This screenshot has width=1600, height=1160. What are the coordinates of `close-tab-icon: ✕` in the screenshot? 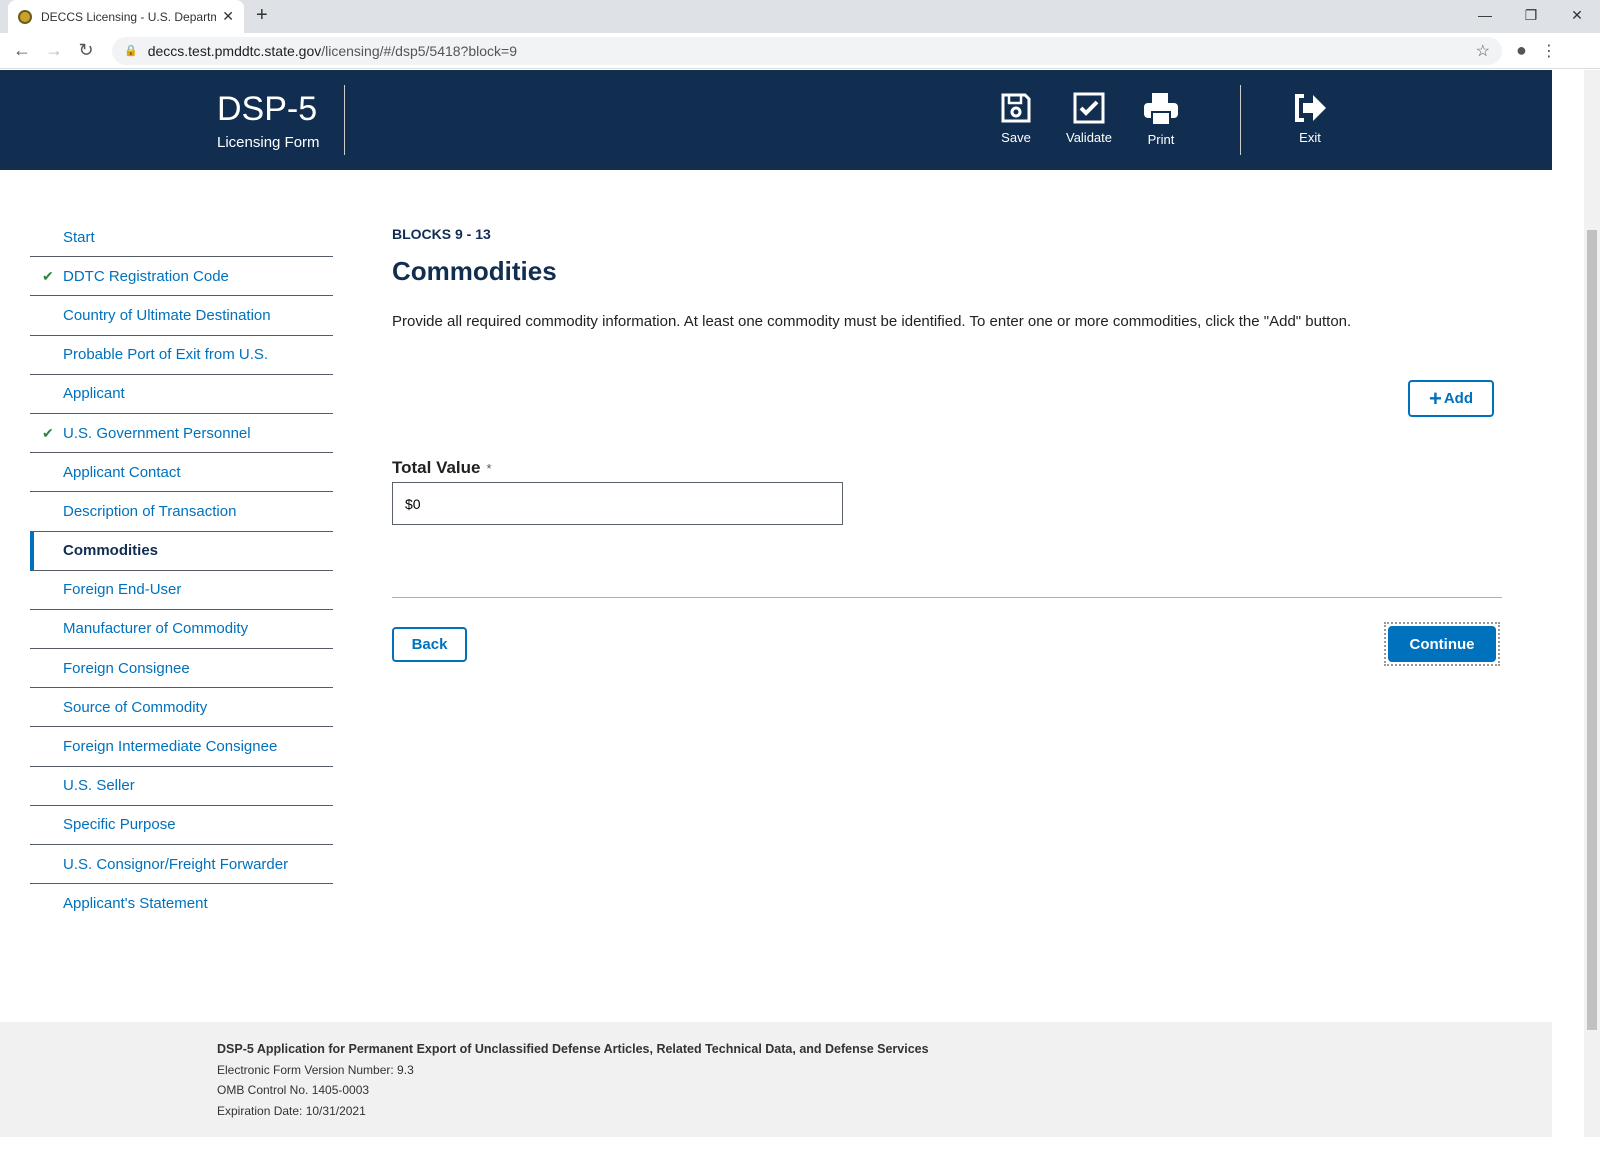 It's located at (228, 16).